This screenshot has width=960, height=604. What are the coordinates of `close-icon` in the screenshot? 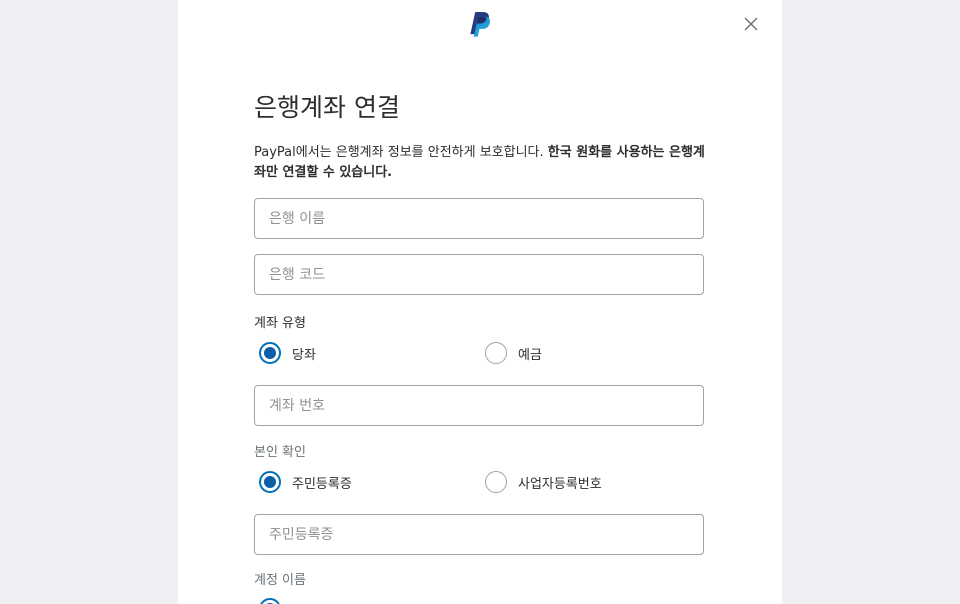 It's located at (751, 24).